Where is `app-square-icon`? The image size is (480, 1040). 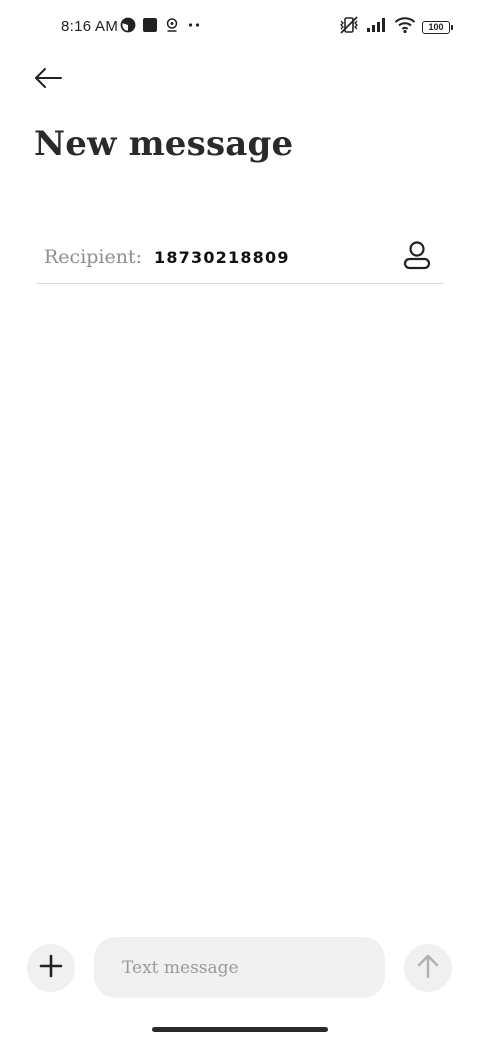 app-square-icon is located at coordinates (150, 27).